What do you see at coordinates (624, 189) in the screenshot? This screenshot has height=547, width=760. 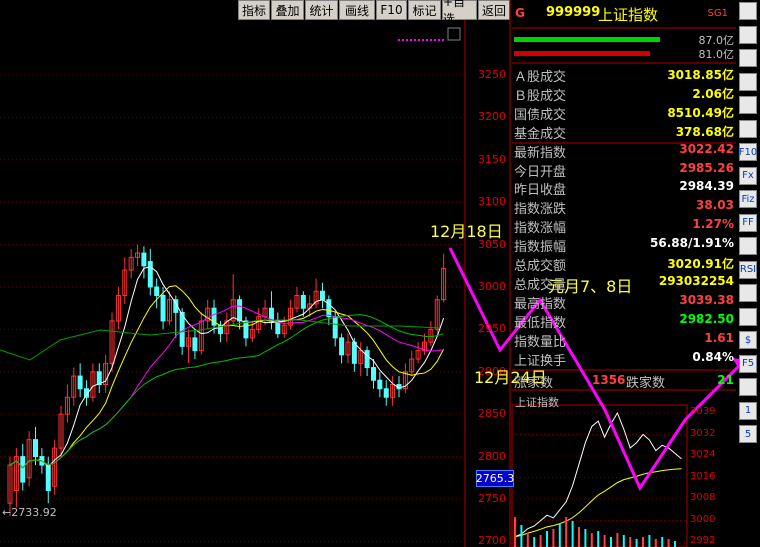 I see `info-row: 昨日收盘 2984.39` at bounding box center [624, 189].